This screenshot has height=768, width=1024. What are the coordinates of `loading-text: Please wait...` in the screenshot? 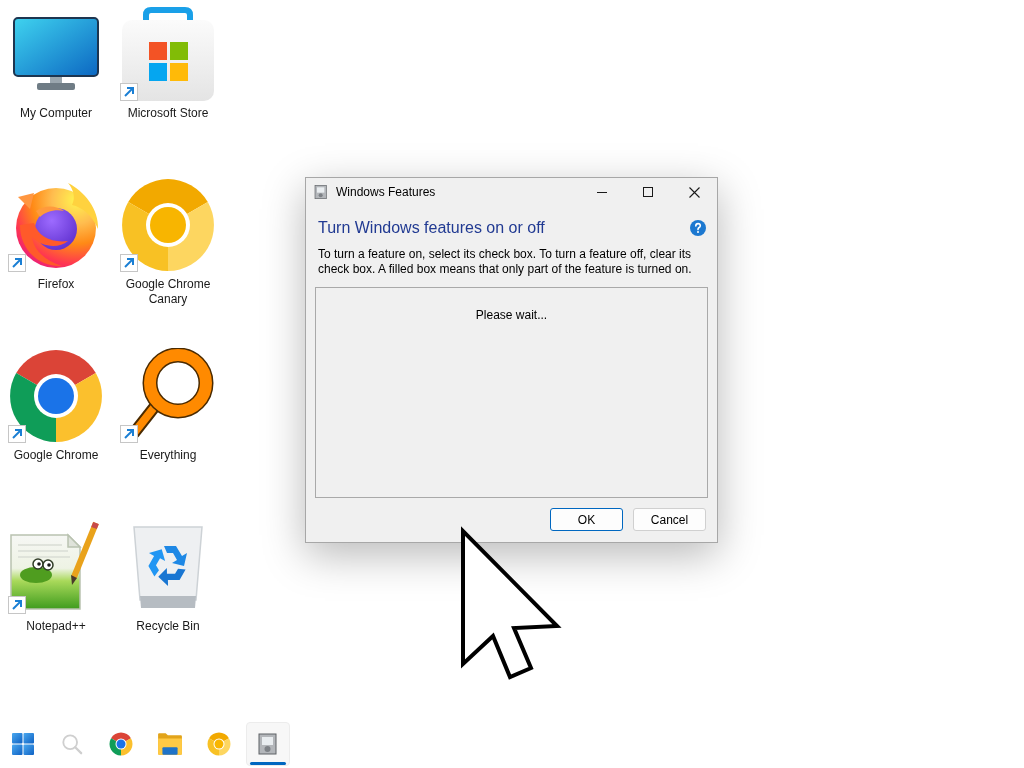 It's located at (511, 315).